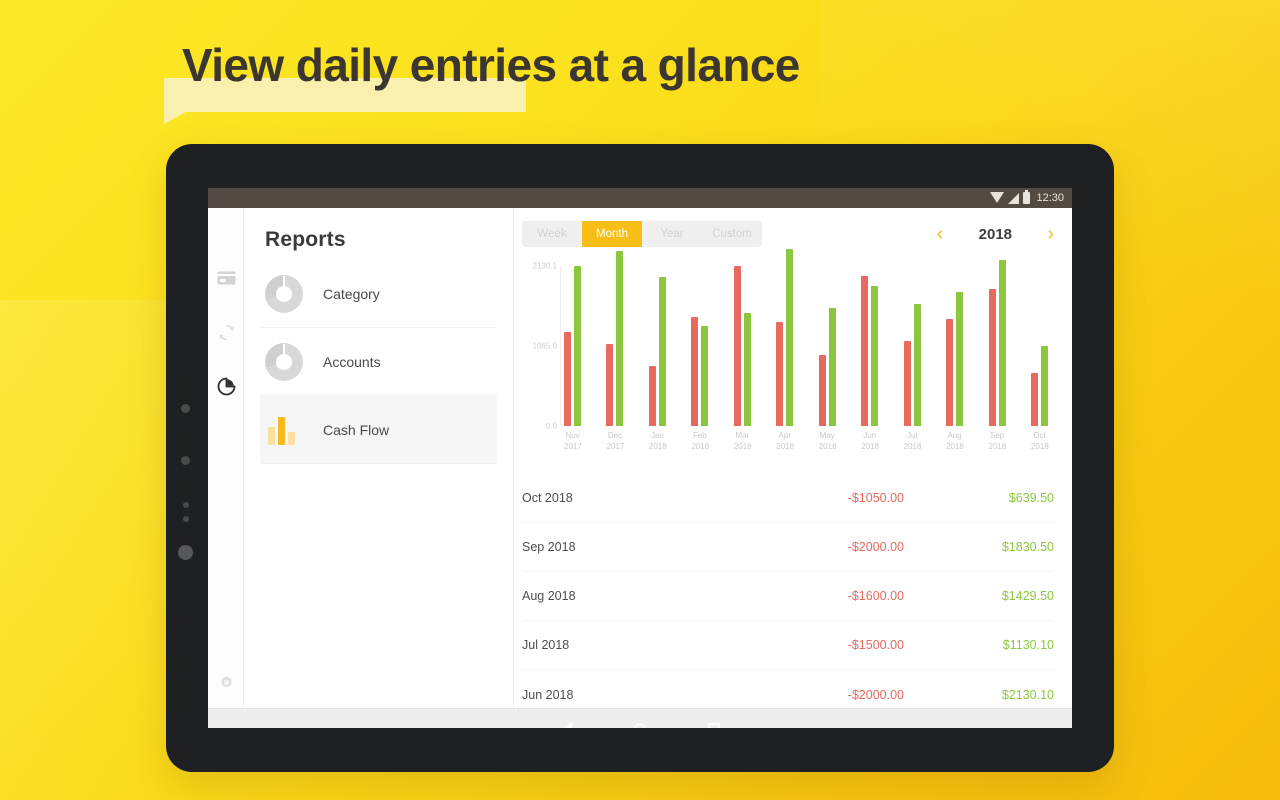 The image size is (1280, 800). Describe the element at coordinates (1014, 198) in the screenshot. I see `signal-icon` at that location.